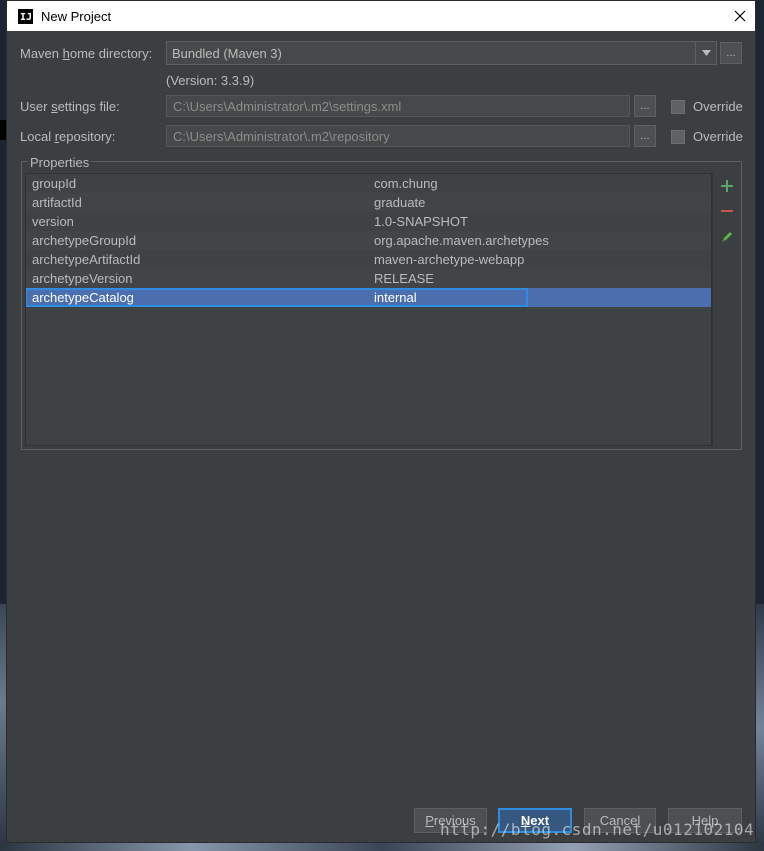 The image size is (764, 851). Describe the element at coordinates (88, 106) in the screenshot. I see `user-settings-label-post: ettings file:` at that location.